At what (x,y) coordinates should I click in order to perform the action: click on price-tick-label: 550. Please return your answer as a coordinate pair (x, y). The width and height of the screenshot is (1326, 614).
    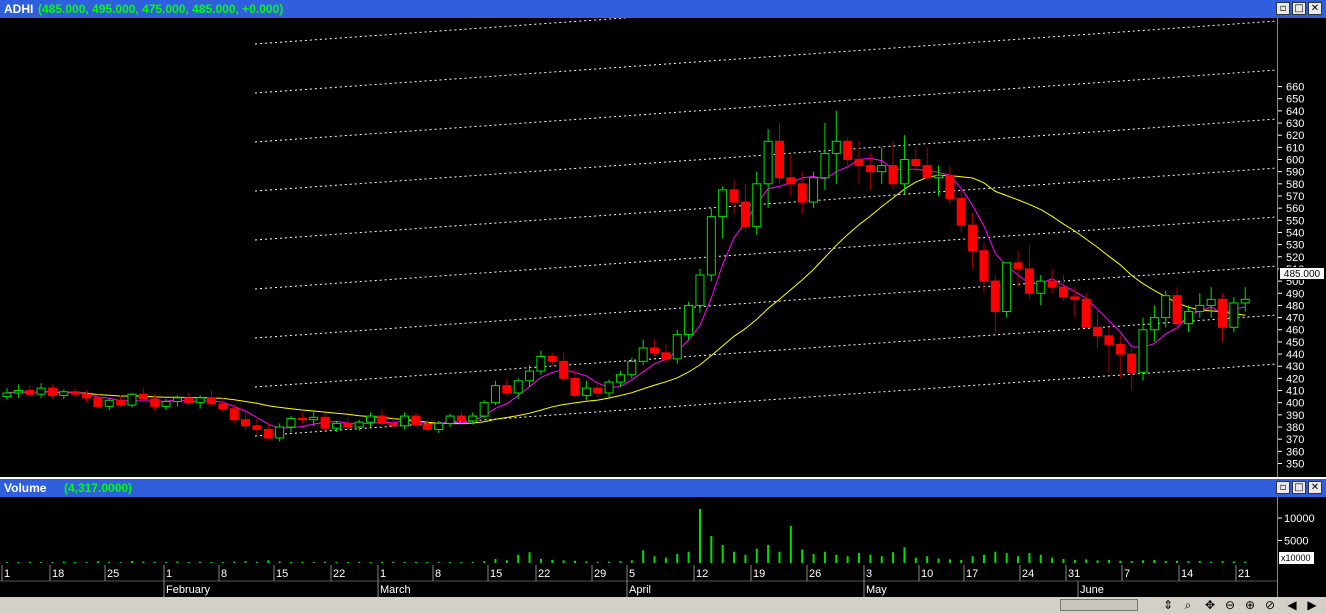
    Looking at the image, I should click on (1295, 221).